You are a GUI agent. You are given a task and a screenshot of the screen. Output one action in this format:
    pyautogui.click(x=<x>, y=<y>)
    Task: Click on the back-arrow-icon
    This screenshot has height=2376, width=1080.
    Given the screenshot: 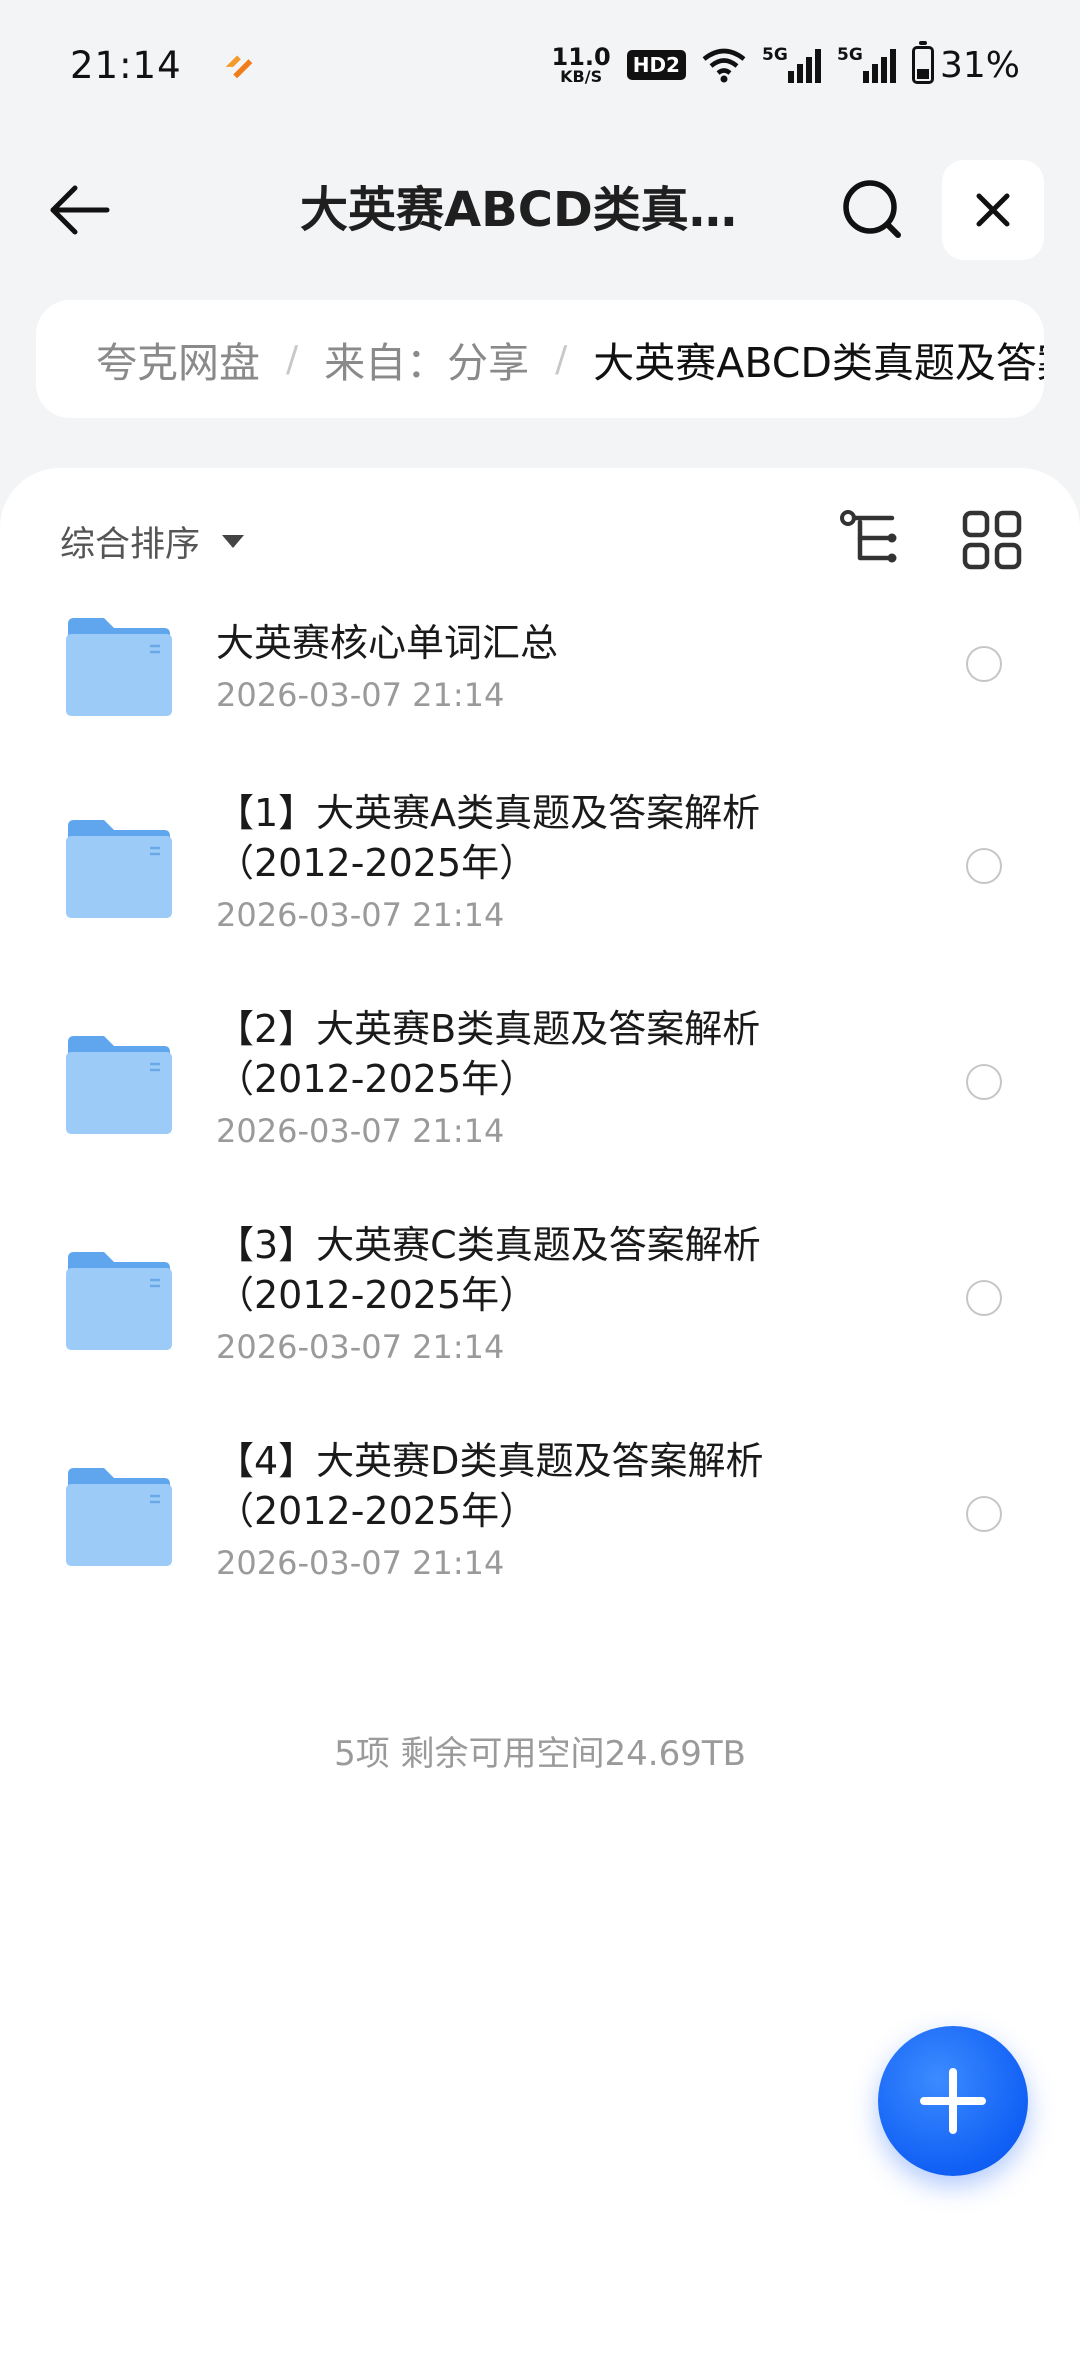 What is the action you would take?
    pyautogui.click(x=80, y=210)
    